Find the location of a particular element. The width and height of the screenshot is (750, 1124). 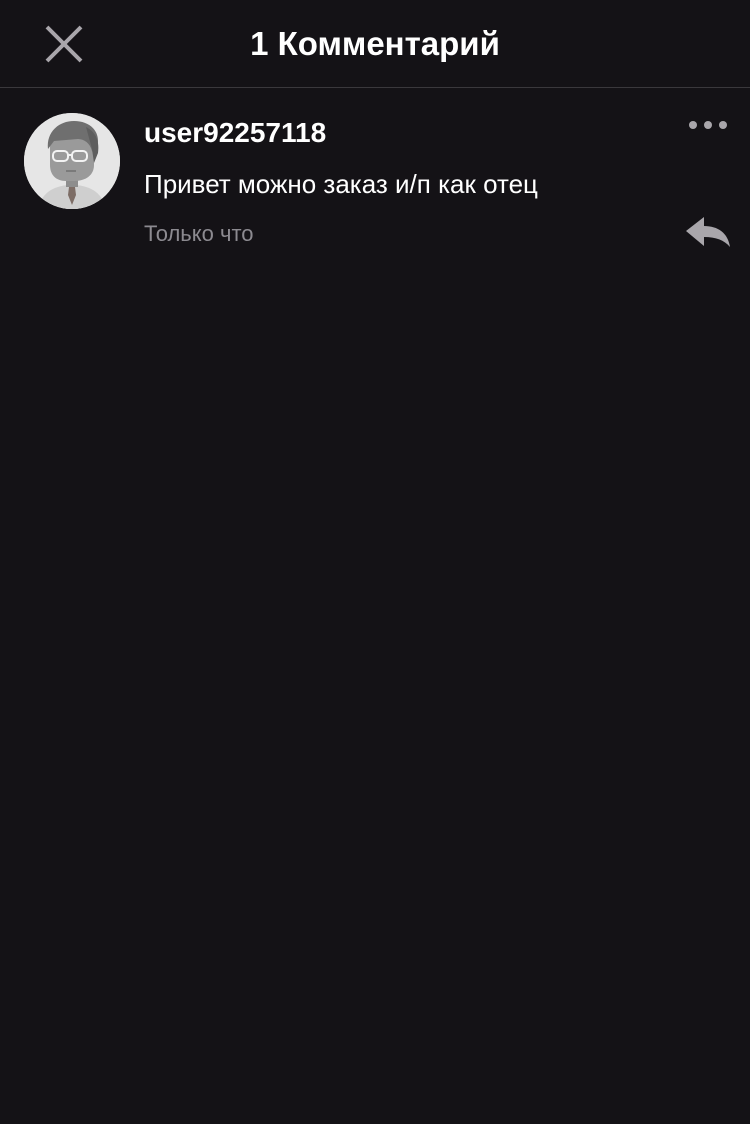

comment-text: Привет можно заказ и/п как отец is located at coordinates (341, 184).